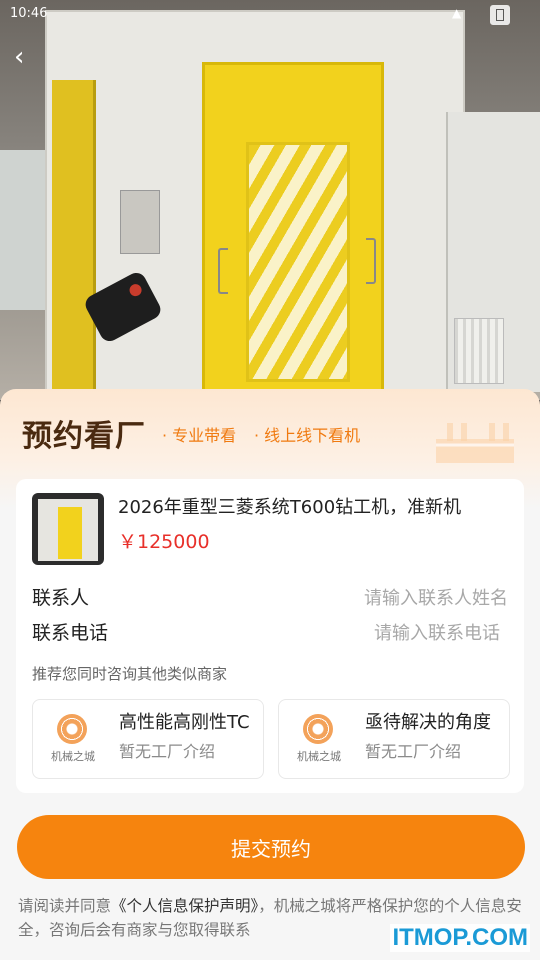 This screenshot has height=960, width=540. What do you see at coordinates (29, 57) in the screenshot?
I see `back-button: ‹` at bounding box center [29, 57].